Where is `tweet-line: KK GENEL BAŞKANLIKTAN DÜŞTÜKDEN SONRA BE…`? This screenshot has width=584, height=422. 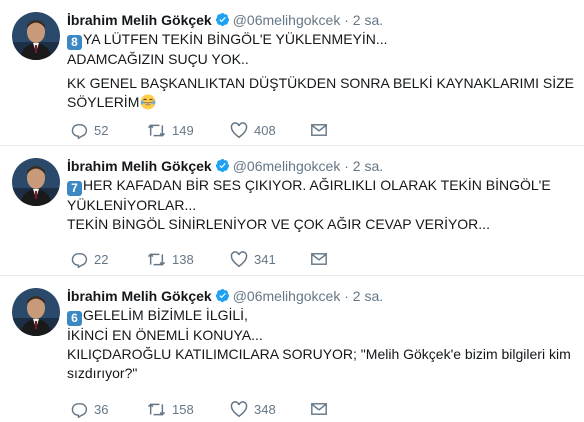 tweet-line: KK GENEL BAŞKANLIKTAN DÜŞTÜKDEN SONRA BE… is located at coordinates (320, 83).